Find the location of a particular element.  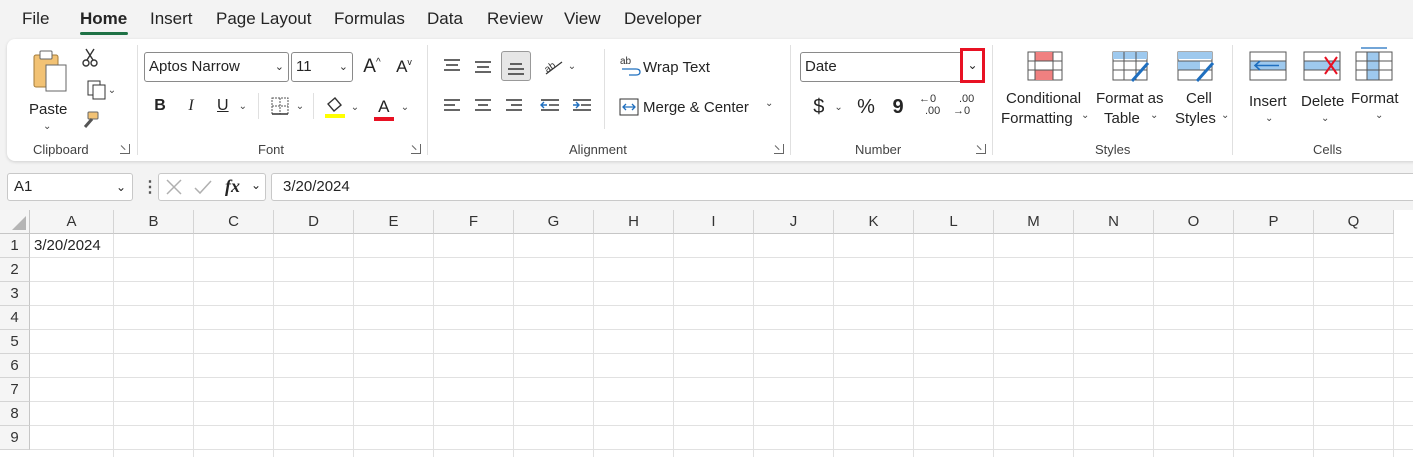

conditional-formatting-button: Conditional Formatting ⌄ is located at coordinates (1045, 94).